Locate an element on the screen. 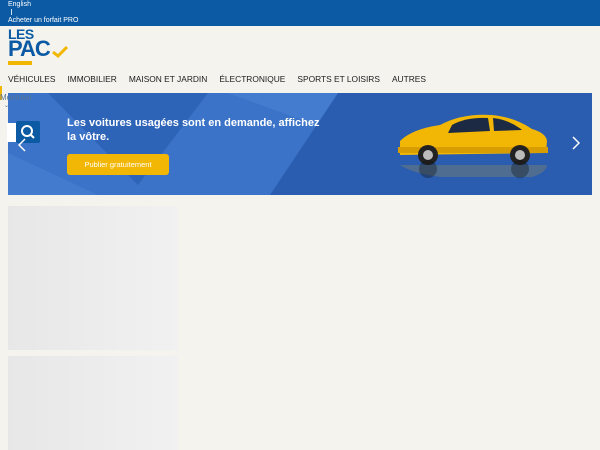 The width and height of the screenshot is (600, 450). chevron-left-icon is located at coordinates (21, 145).